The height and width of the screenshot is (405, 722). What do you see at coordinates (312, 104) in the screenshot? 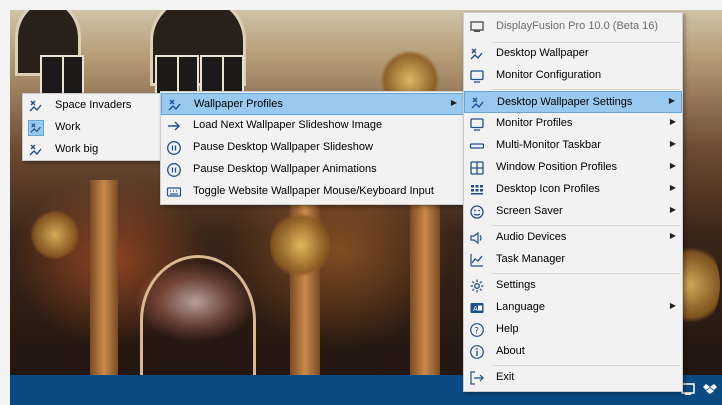
I see `menu-item-wallpaper-profiles: Wallpaper Profiles ▶` at bounding box center [312, 104].